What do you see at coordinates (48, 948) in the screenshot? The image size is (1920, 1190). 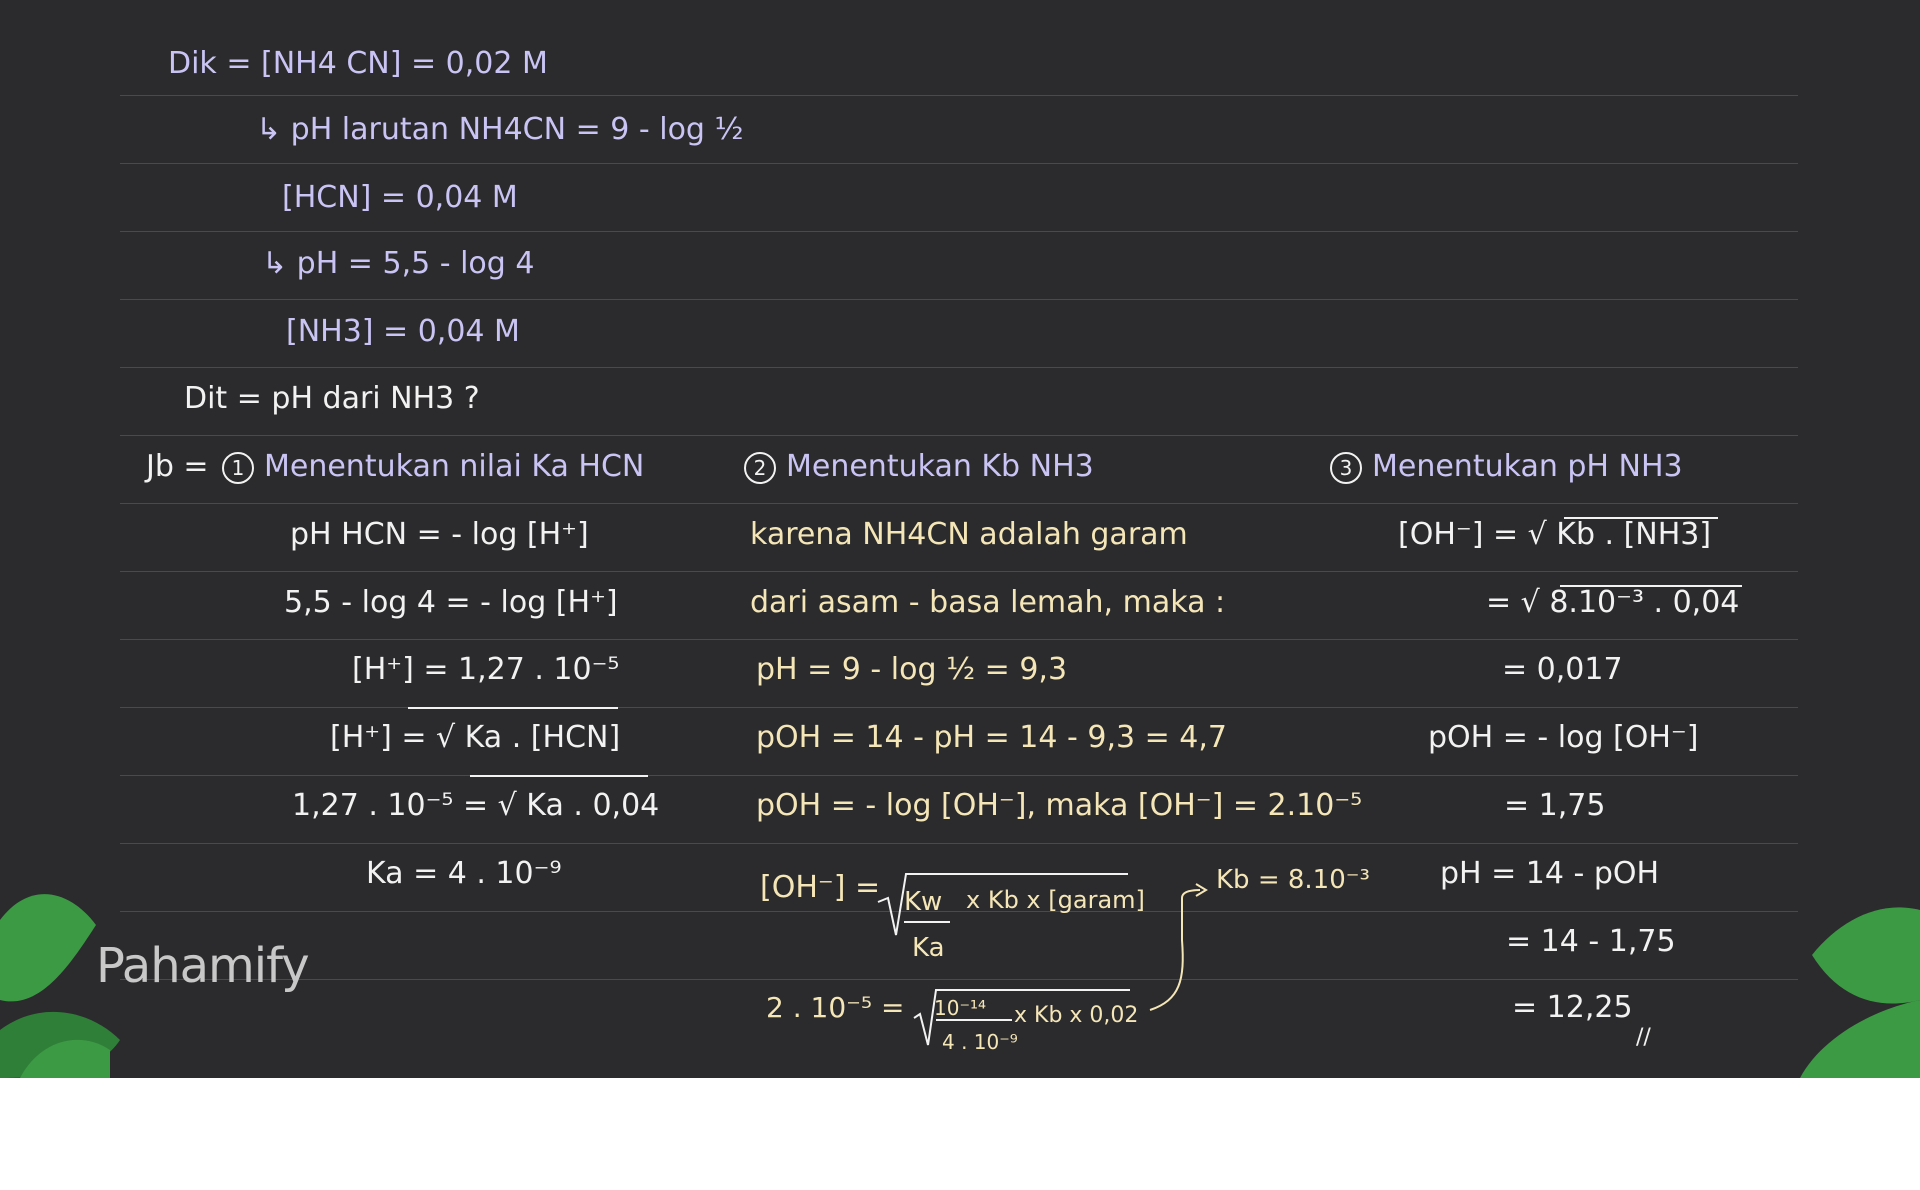 I see `leaf-left-icon` at bounding box center [48, 948].